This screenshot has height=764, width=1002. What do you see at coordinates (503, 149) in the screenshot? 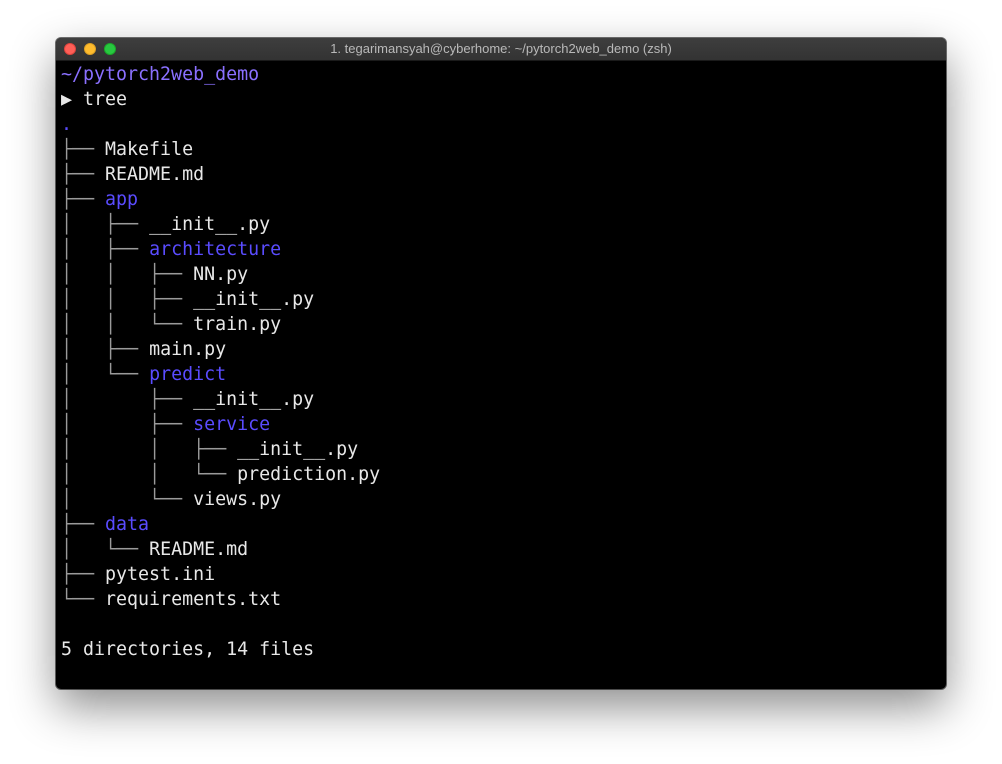
I see `tree-entry: ├── Makefile` at bounding box center [503, 149].